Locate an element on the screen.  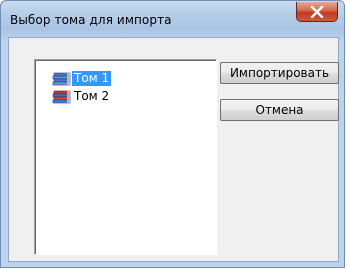
tree-item-volume-2: Том 2 is located at coordinates (81, 96).